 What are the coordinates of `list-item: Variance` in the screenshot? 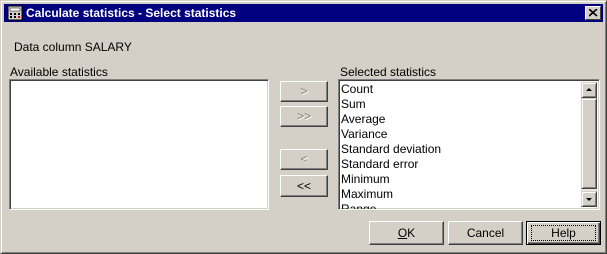 It's located at (461, 134).